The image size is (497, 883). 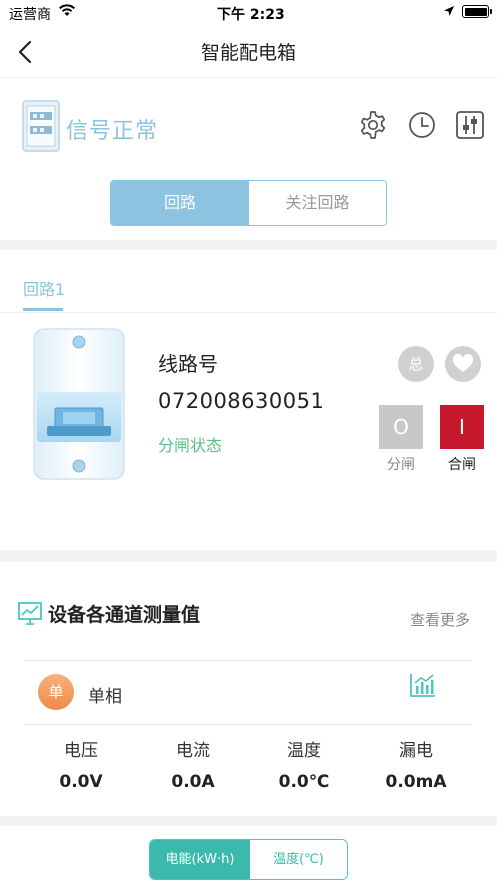 I want to click on battery-tip, so click(x=491, y=11).